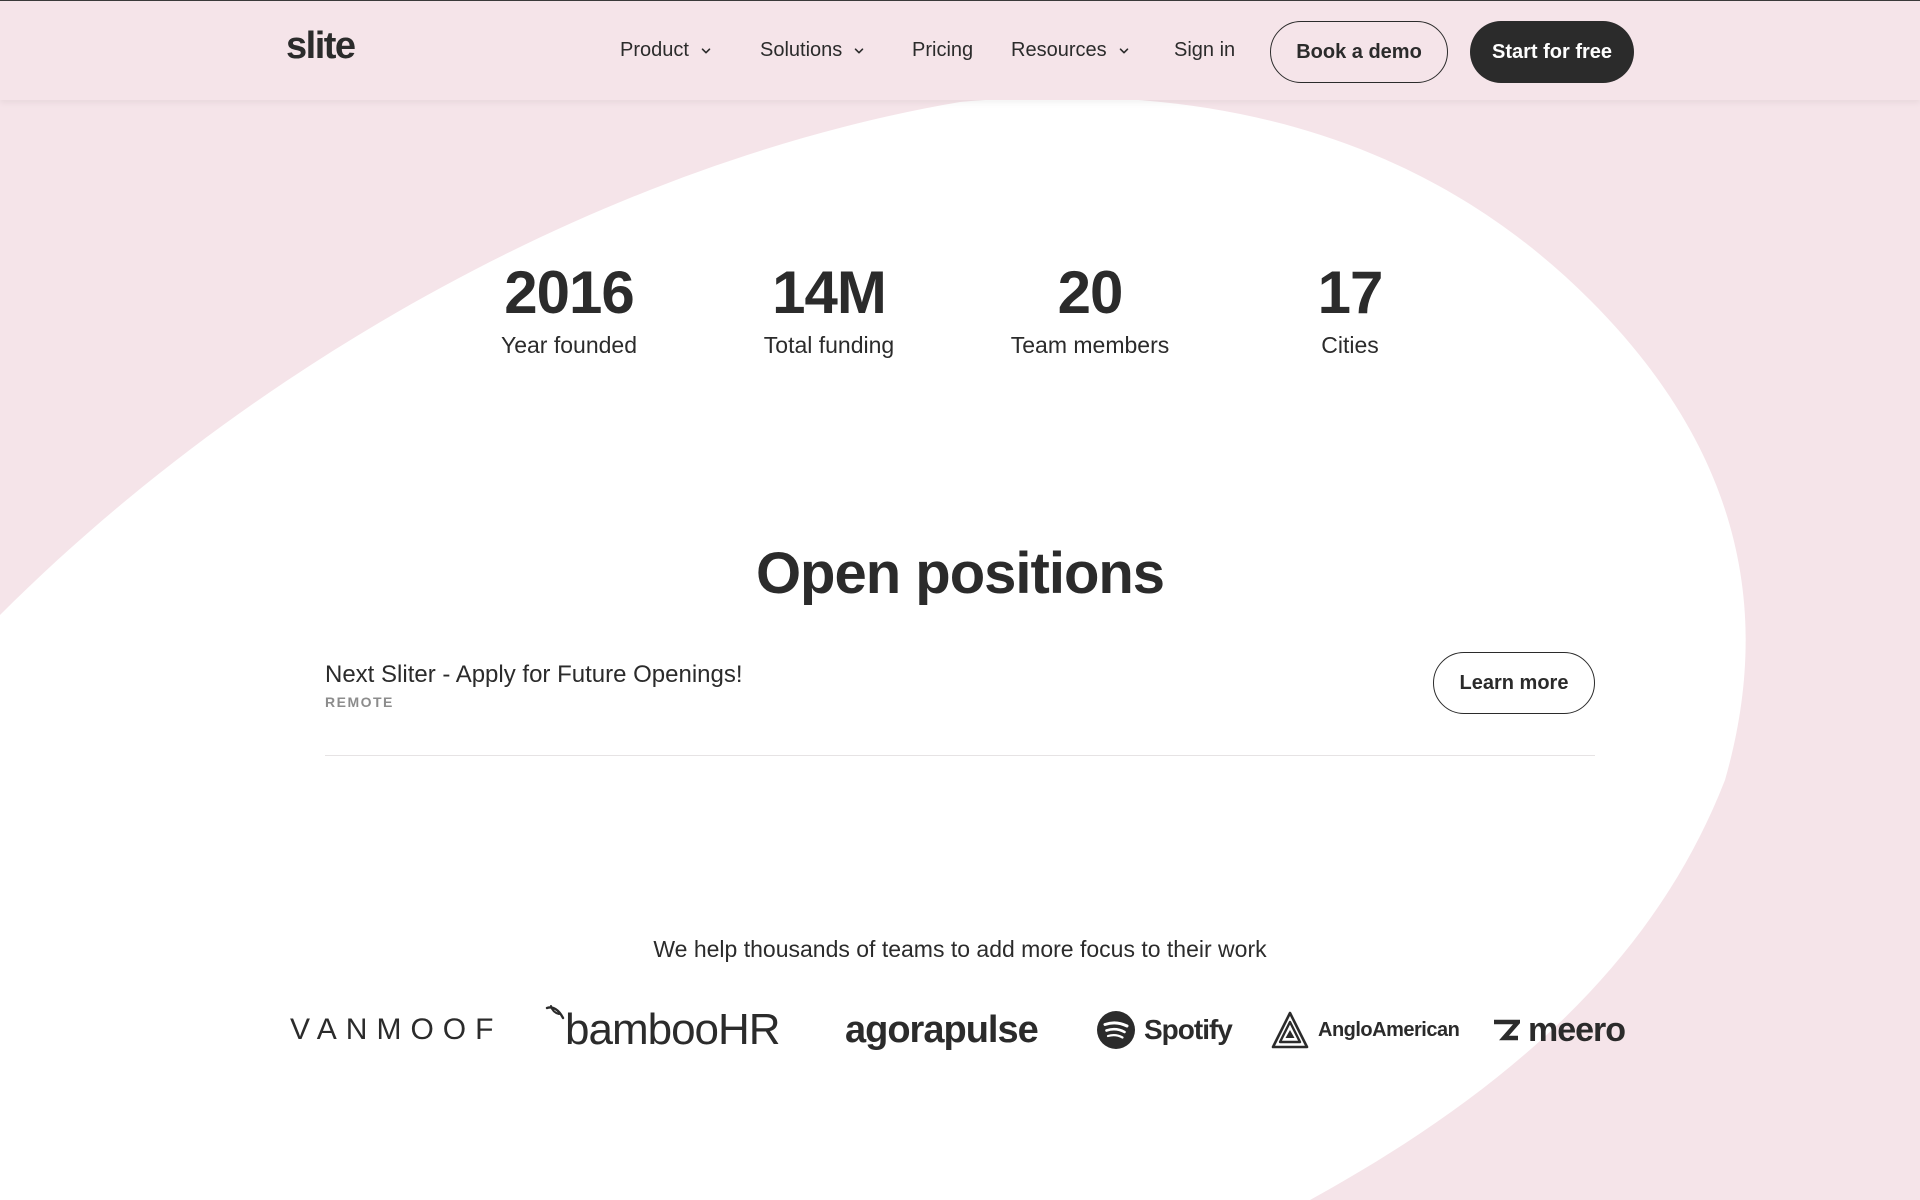 This screenshot has width=1920, height=1200. Describe the element at coordinates (359, 702) in the screenshot. I see `job-location: REMOTE` at that location.